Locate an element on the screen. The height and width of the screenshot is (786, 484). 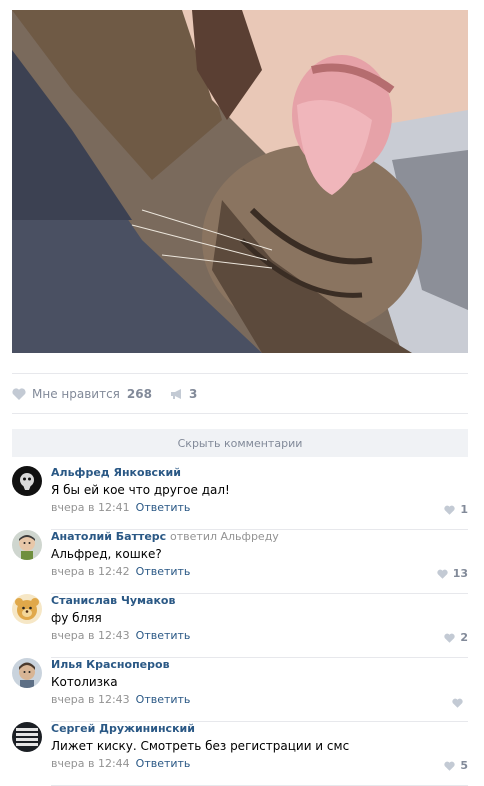
hide-comments-button: Скрыть комментарии is located at coordinates (240, 443).